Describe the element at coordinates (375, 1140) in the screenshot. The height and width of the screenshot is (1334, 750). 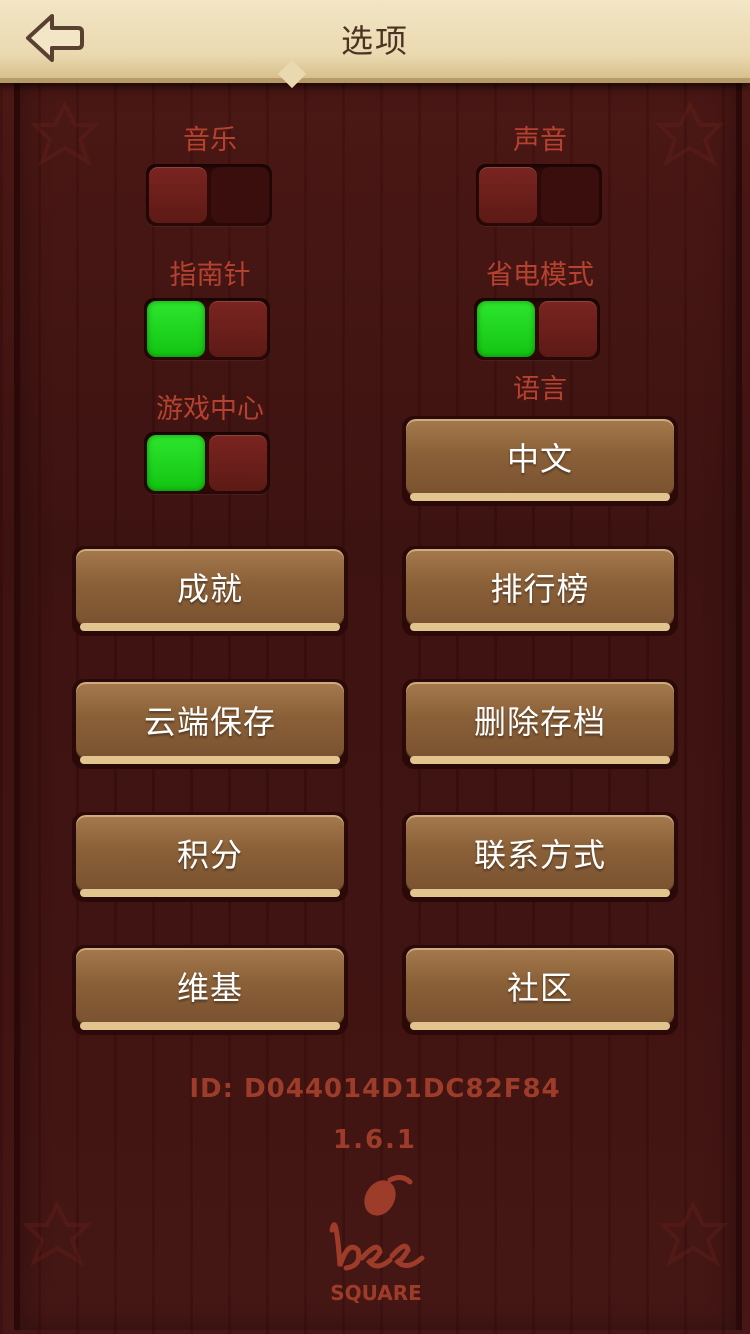
I see `app-version: 1.6.1` at that location.